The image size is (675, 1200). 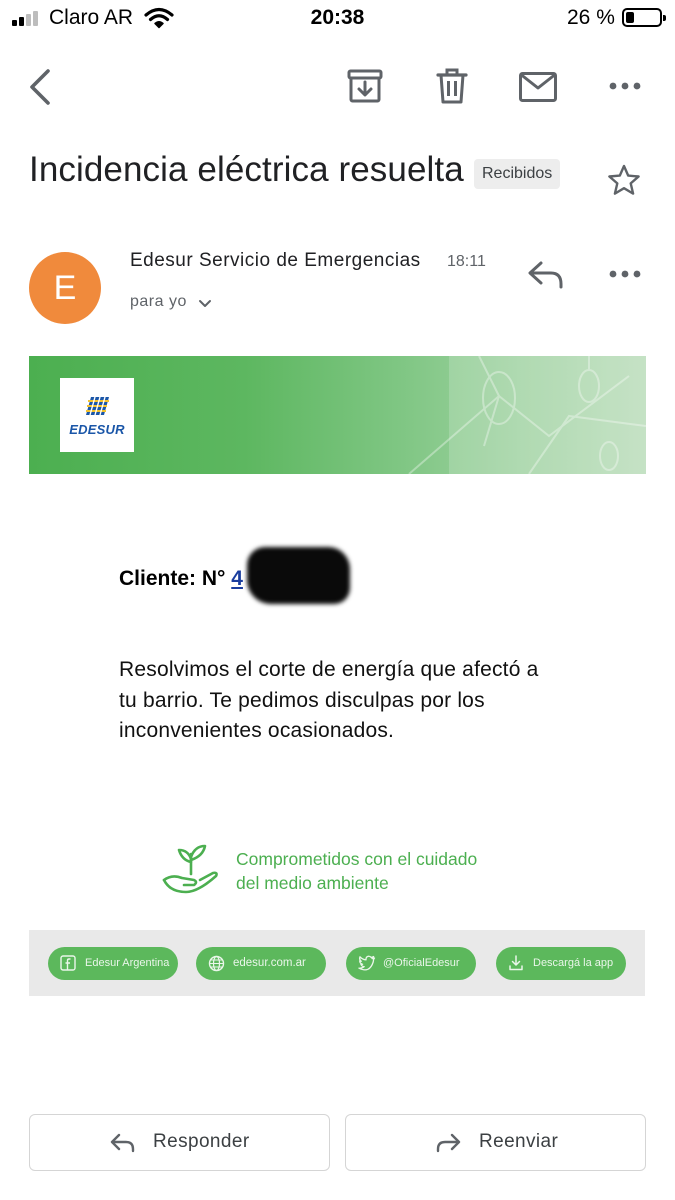 I want to click on redaction-mark, so click(x=298, y=575).